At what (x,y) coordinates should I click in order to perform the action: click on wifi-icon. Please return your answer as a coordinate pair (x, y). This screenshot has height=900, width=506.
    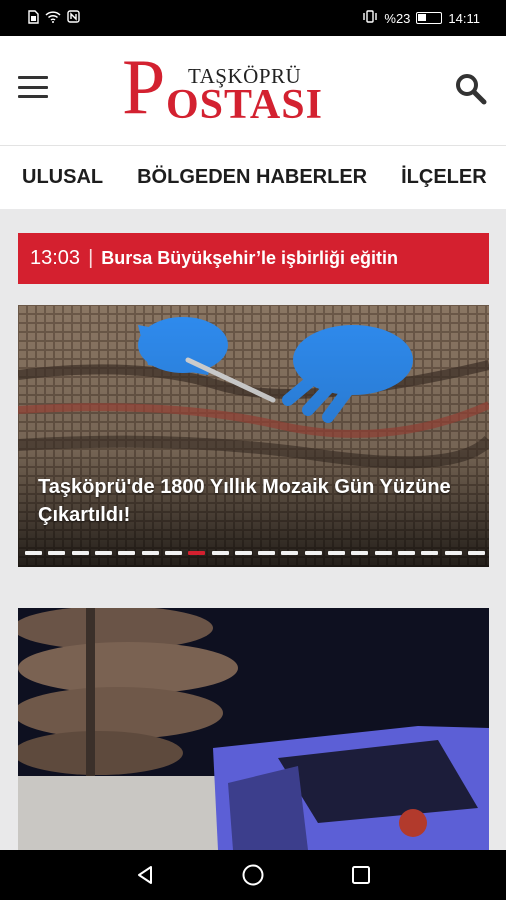
    Looking at the image, I should click on (53, 18).